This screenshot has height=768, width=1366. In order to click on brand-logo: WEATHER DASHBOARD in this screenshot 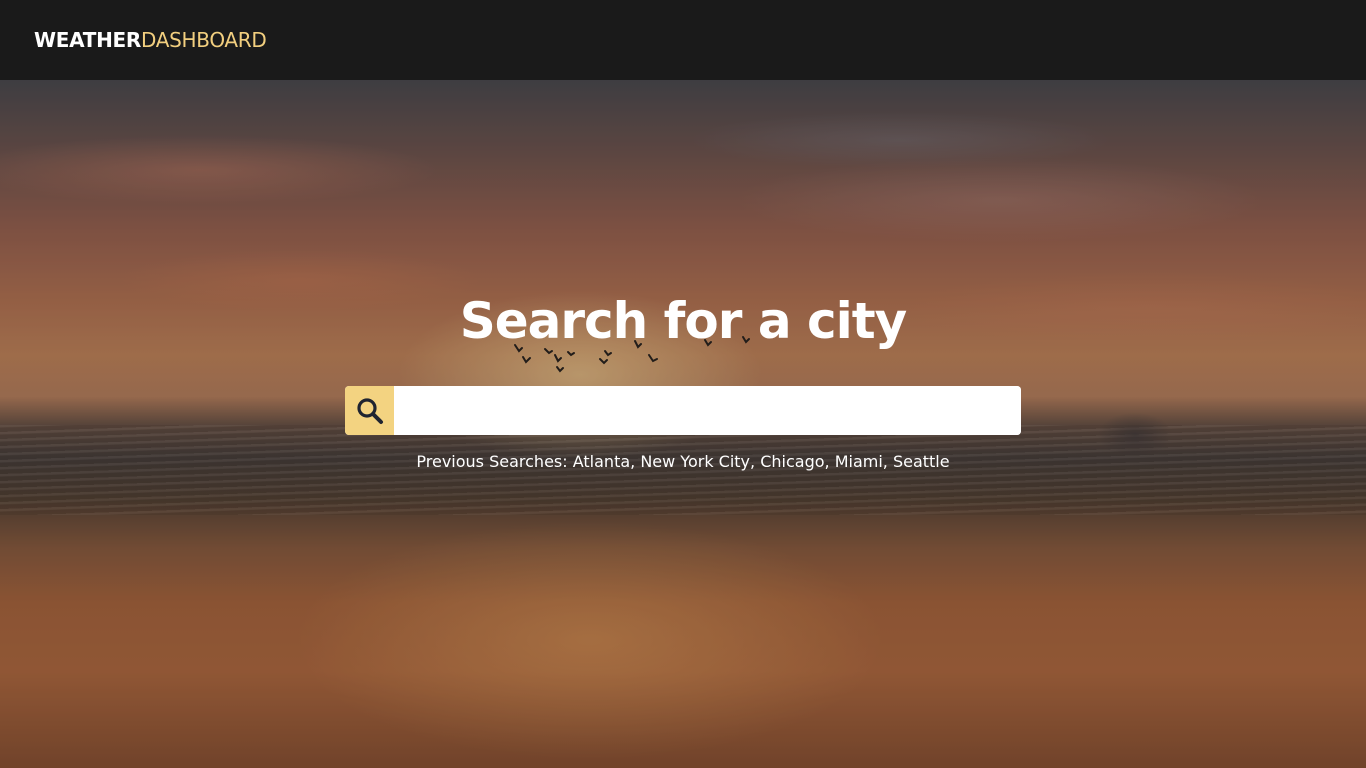, I will do `click(150, 40)`.